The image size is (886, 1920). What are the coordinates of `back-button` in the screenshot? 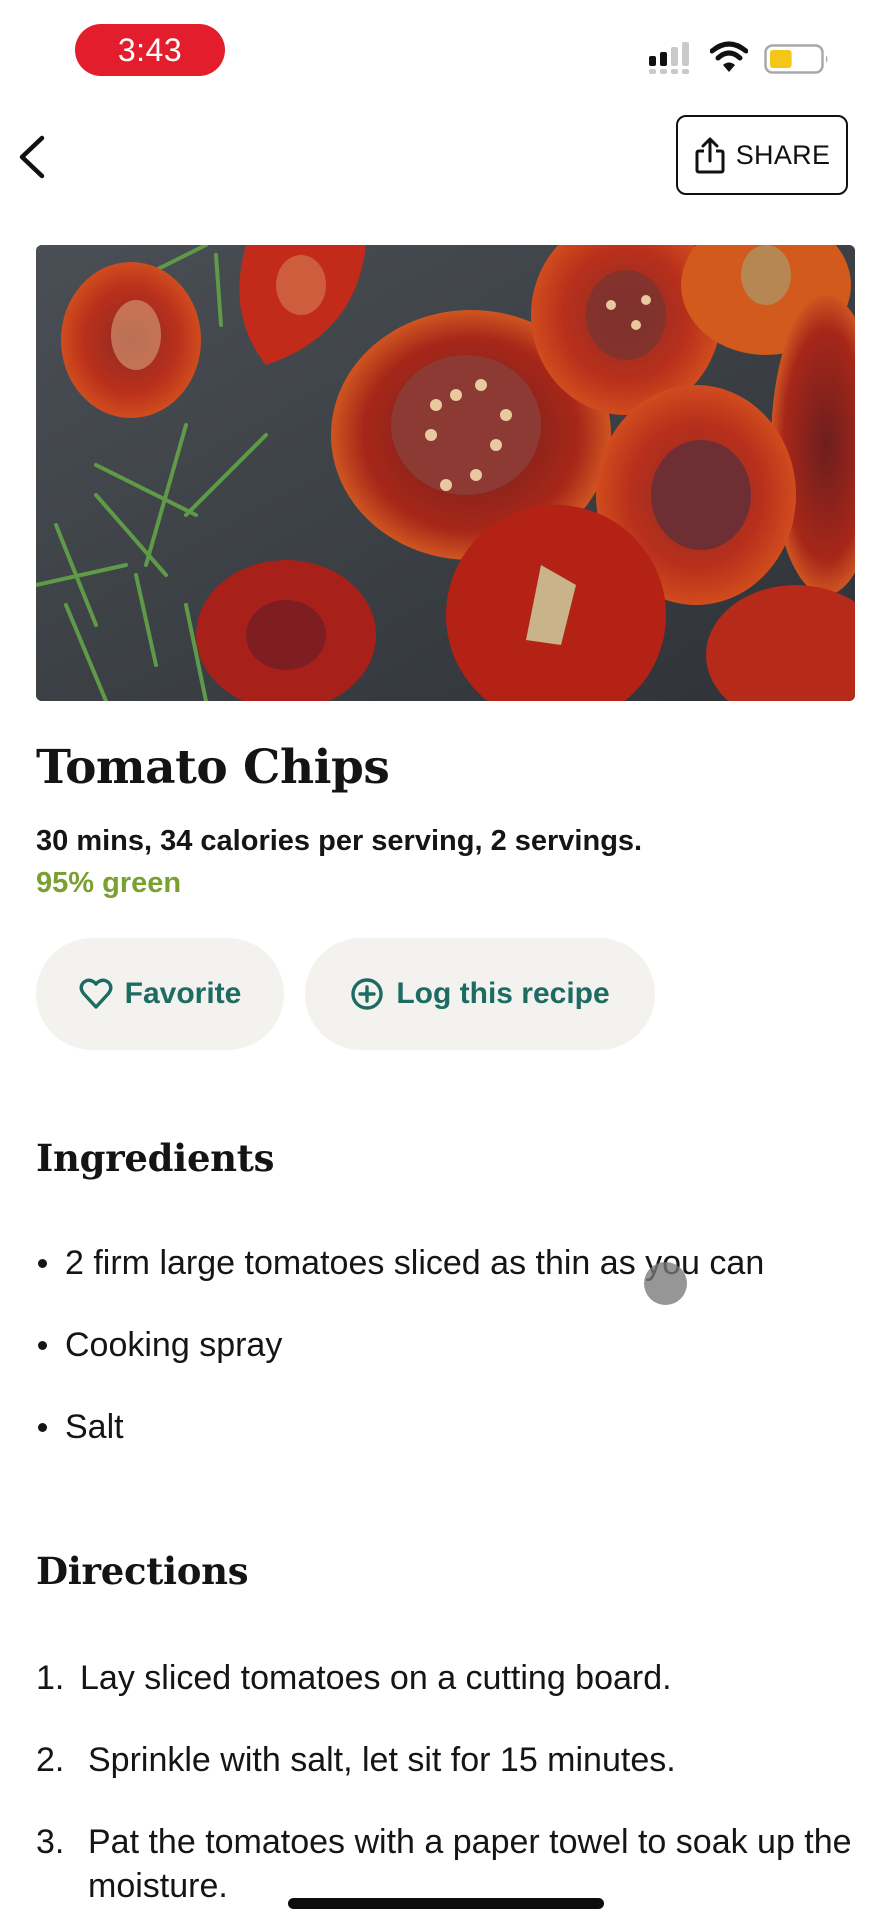 It's located at (32, 157).